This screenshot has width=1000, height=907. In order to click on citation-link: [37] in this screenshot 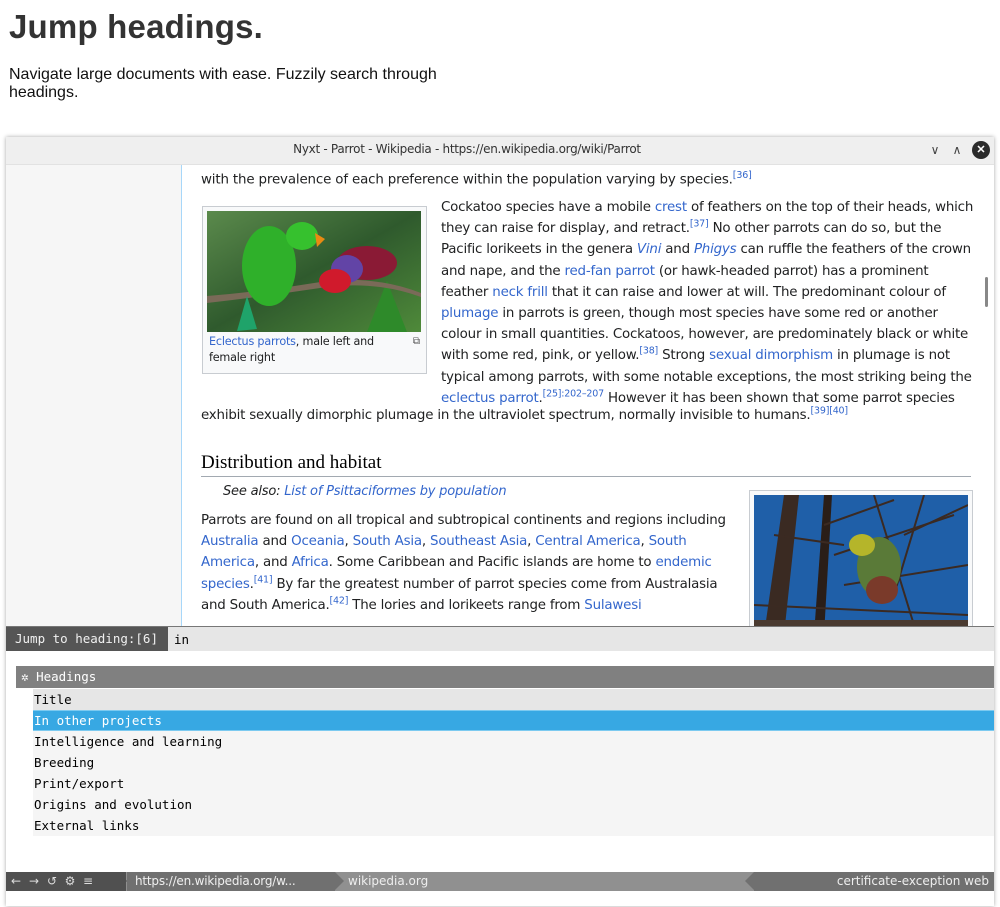, I will do `click(699, 224)`.